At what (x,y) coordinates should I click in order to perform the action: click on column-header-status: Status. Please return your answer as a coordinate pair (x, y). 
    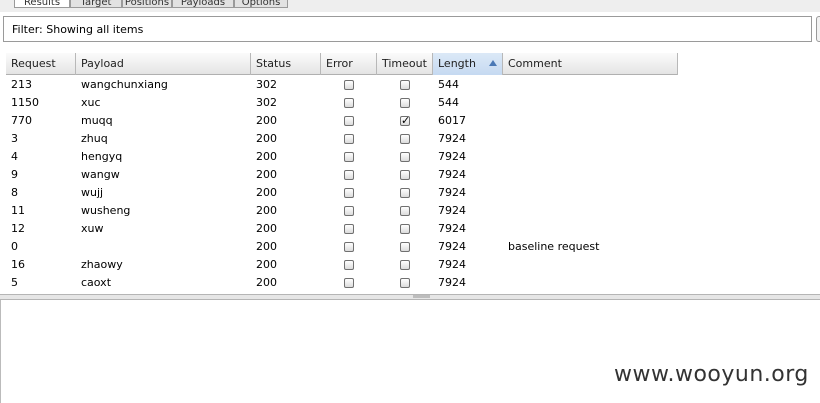
    Looking at the image, I should click on (286, 64).